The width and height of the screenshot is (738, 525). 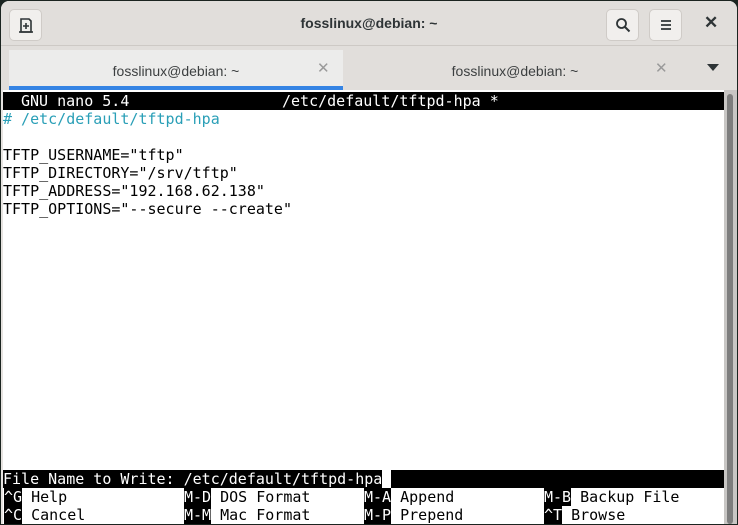 What do you see at coordinates (13, 497) in the screenshot?
I see `shortcut-key: ^G` at bounding box center [13, 497].